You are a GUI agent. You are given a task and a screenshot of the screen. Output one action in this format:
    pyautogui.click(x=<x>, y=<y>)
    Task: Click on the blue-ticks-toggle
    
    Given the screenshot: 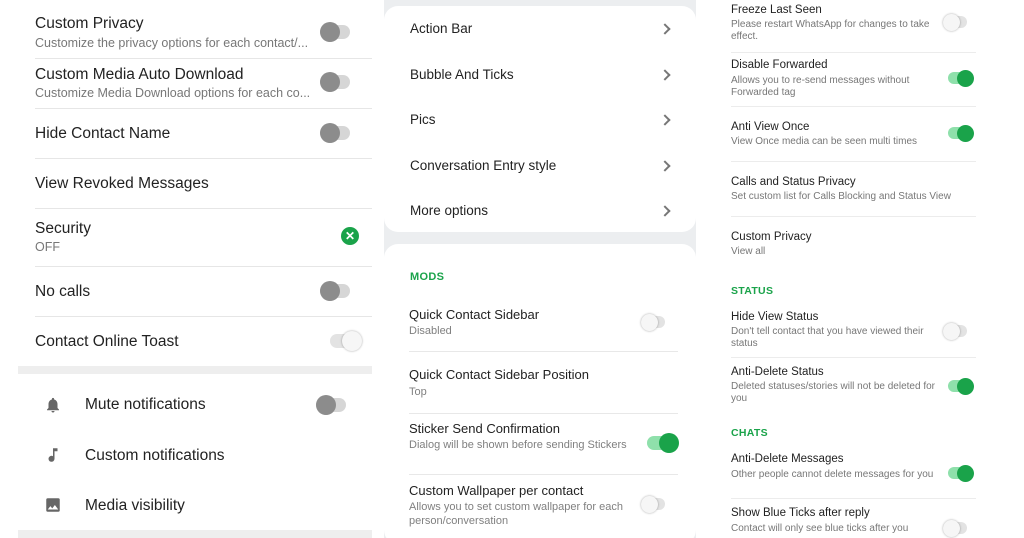 What is the action you would take?
    pyautogui.click(x=955, y=528)
    